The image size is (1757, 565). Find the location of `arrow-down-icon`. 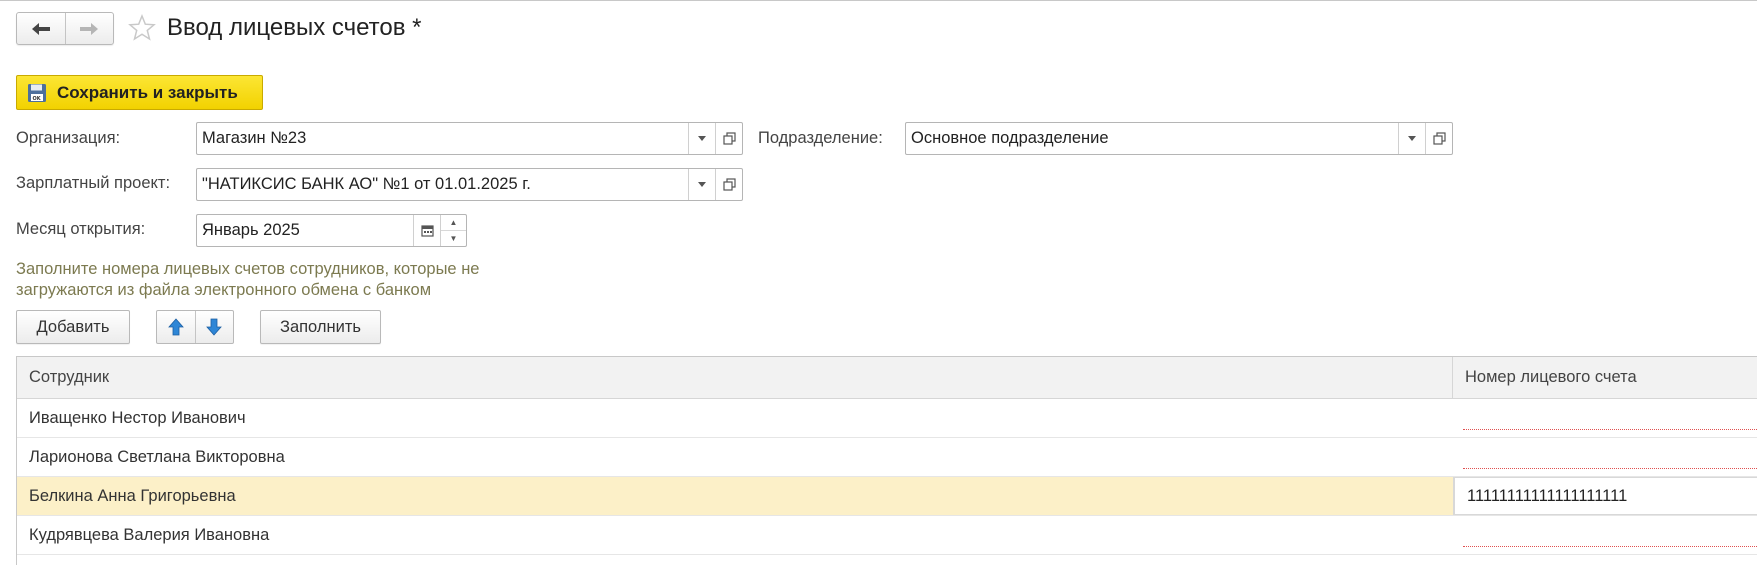

arrow-down-icon is located at coordinates (214, 327).